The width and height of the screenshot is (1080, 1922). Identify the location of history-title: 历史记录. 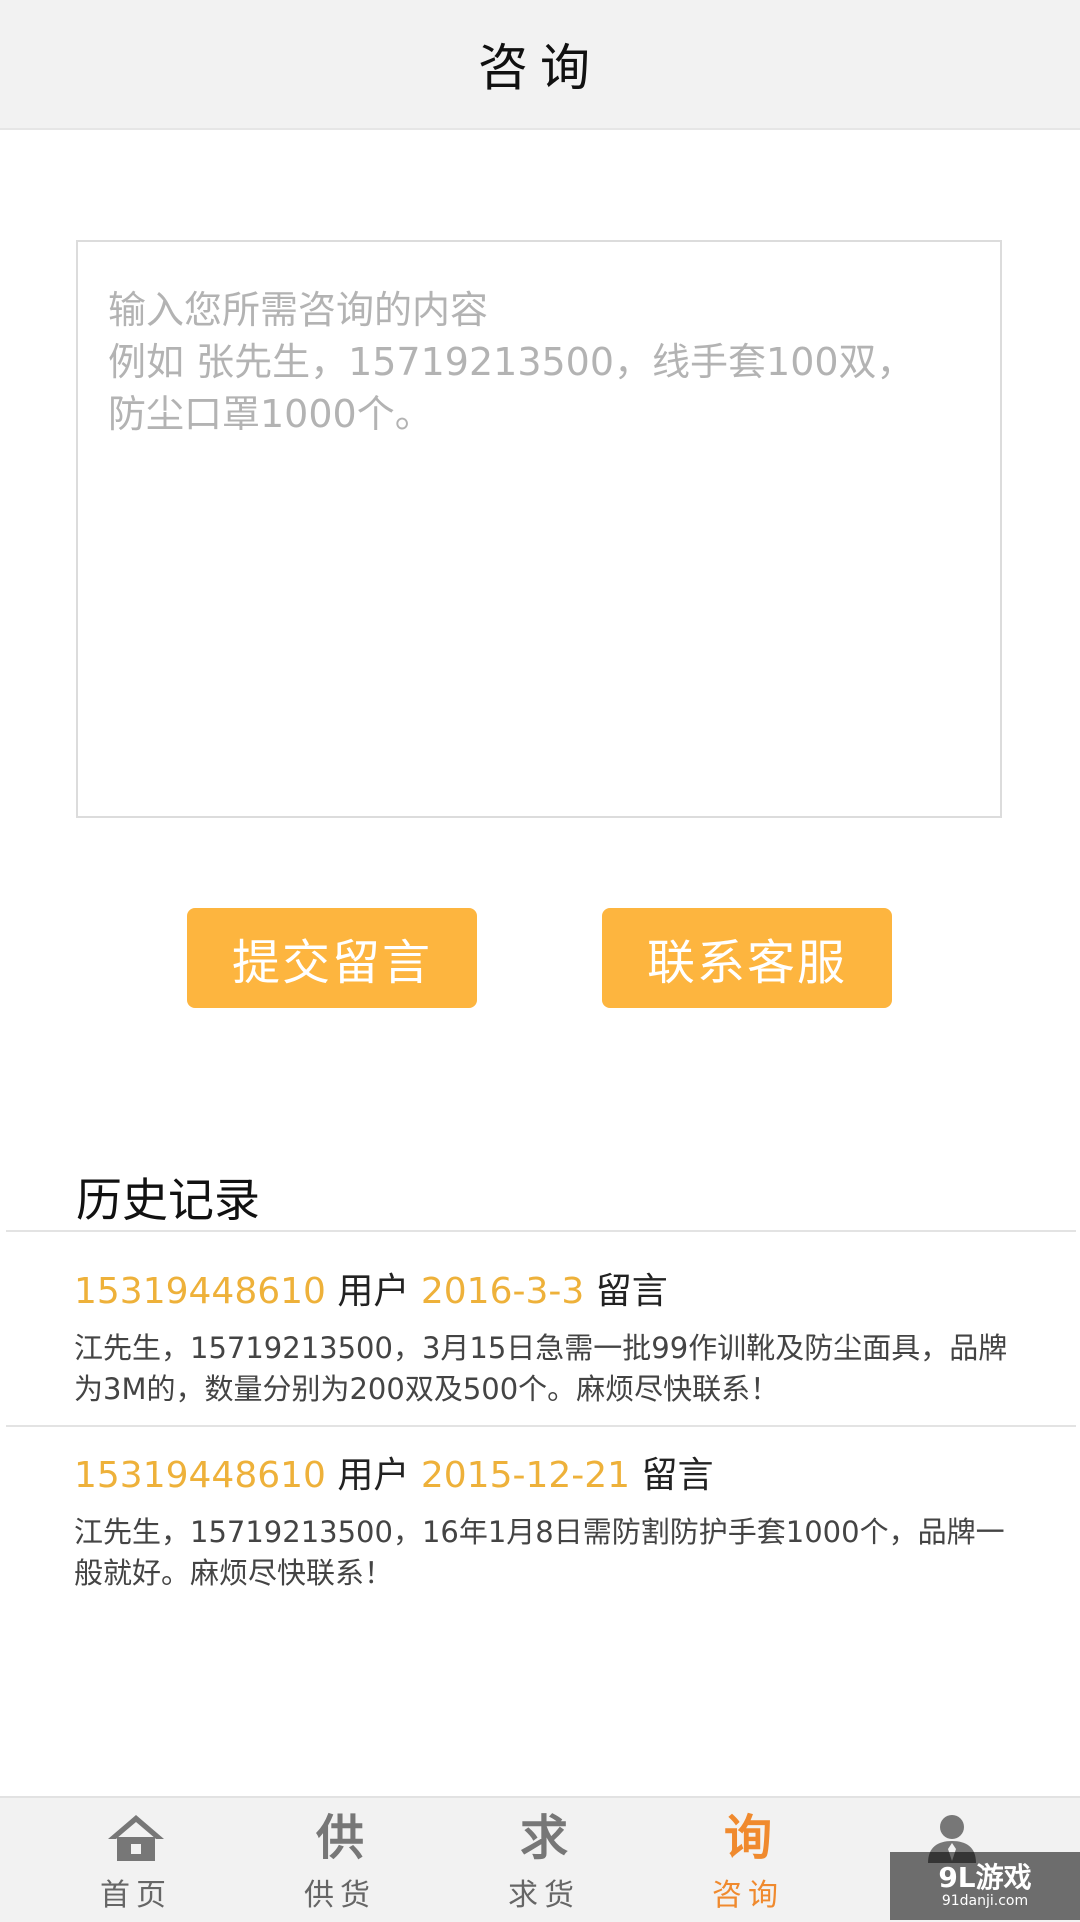
(168, 1200).